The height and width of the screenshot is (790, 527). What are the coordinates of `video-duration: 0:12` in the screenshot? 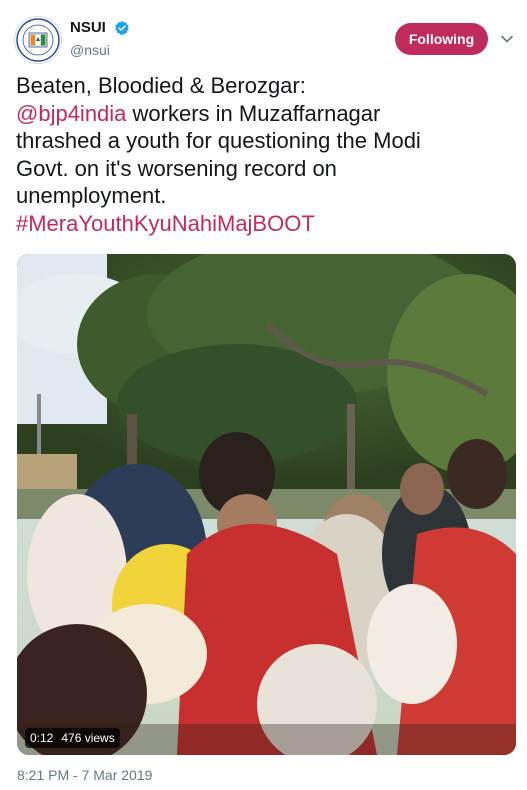 It's located at (42, 738).